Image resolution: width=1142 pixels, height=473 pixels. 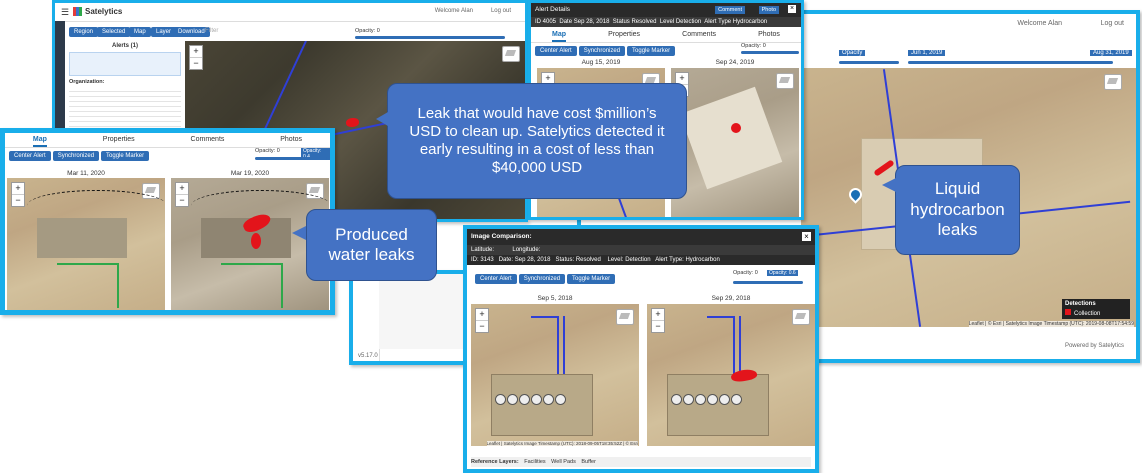 What do you see at coordinates (366, 317) in the screenshot?
I see `version-sidebar` at bounding box center [366, 317].